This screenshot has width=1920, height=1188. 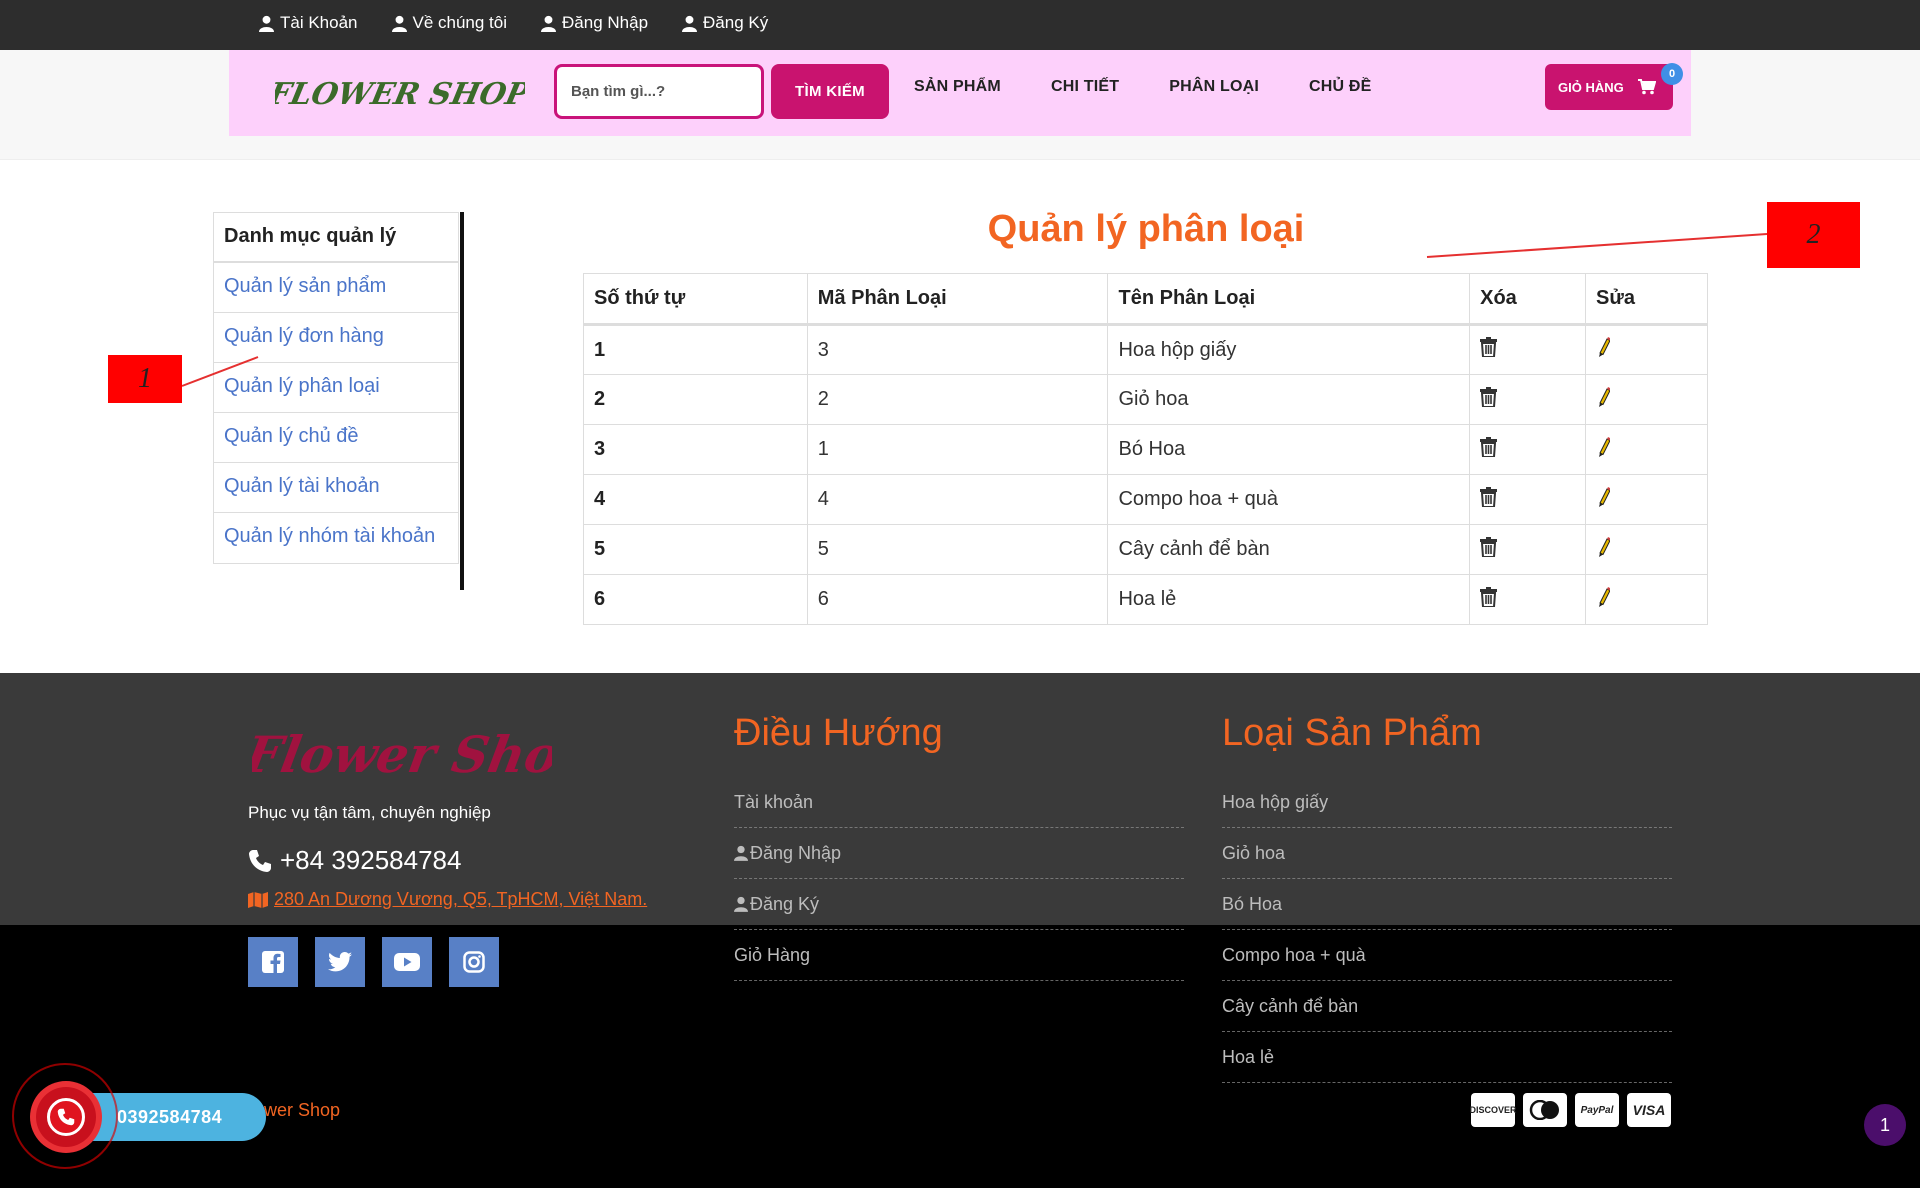 I want to click on cart-icon, so click(x=1646, y=87).